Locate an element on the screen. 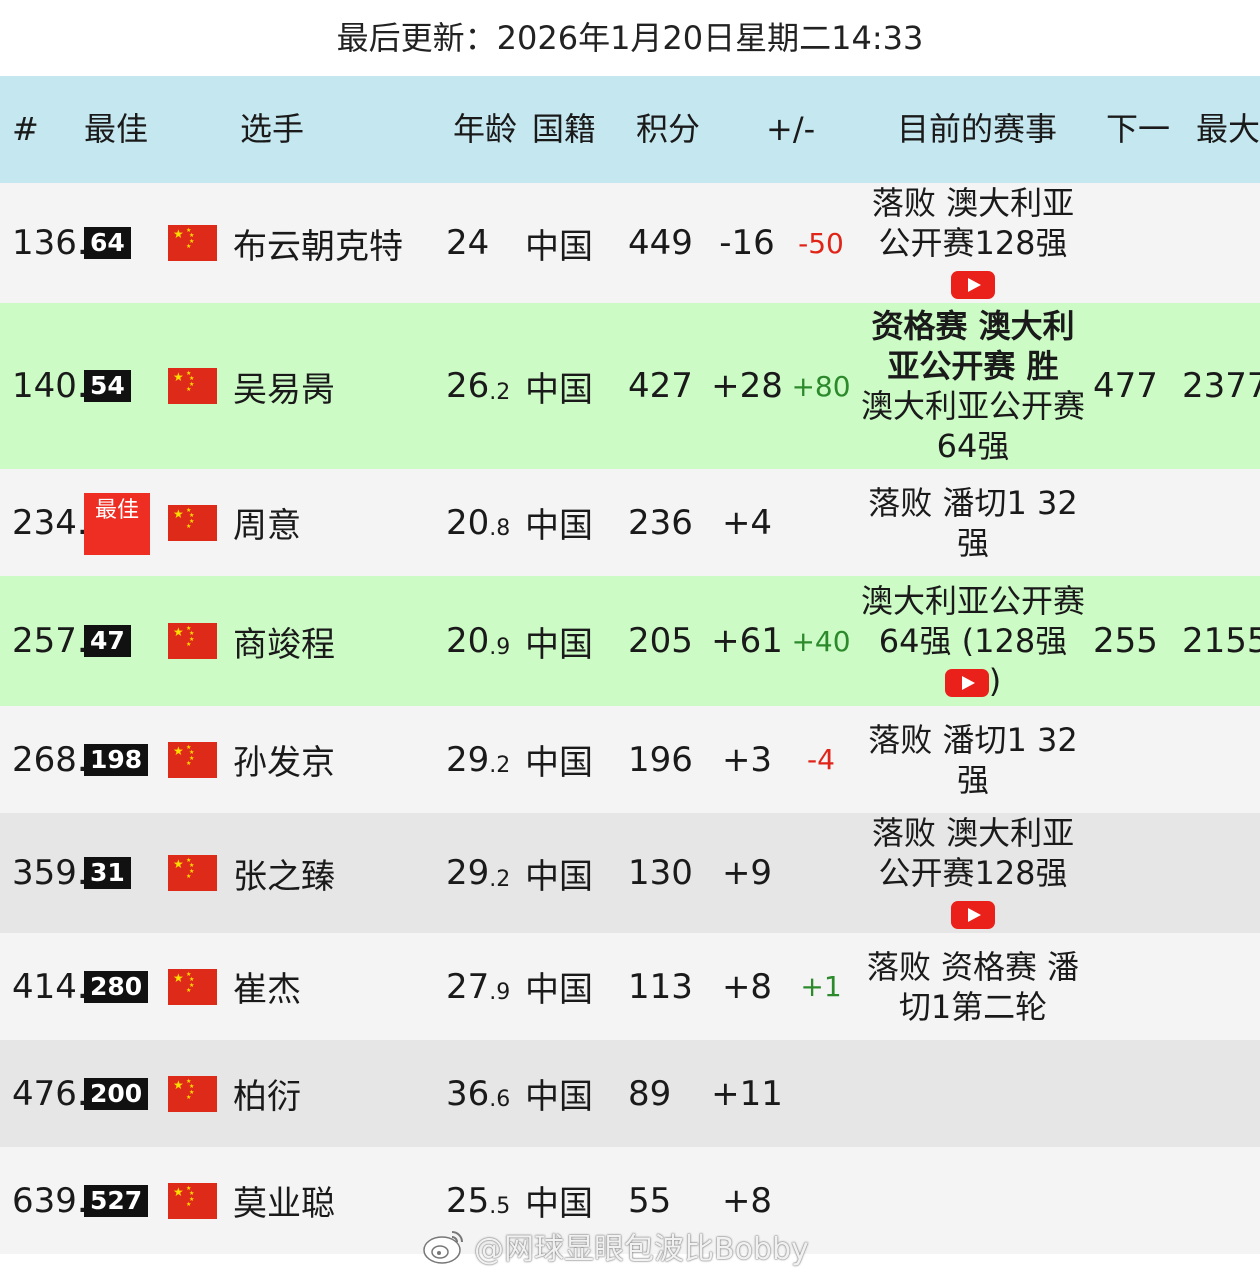 This screenshot has height=1281, width=1260. player-name: 吴易昺 is located at coordinates (284, 386).